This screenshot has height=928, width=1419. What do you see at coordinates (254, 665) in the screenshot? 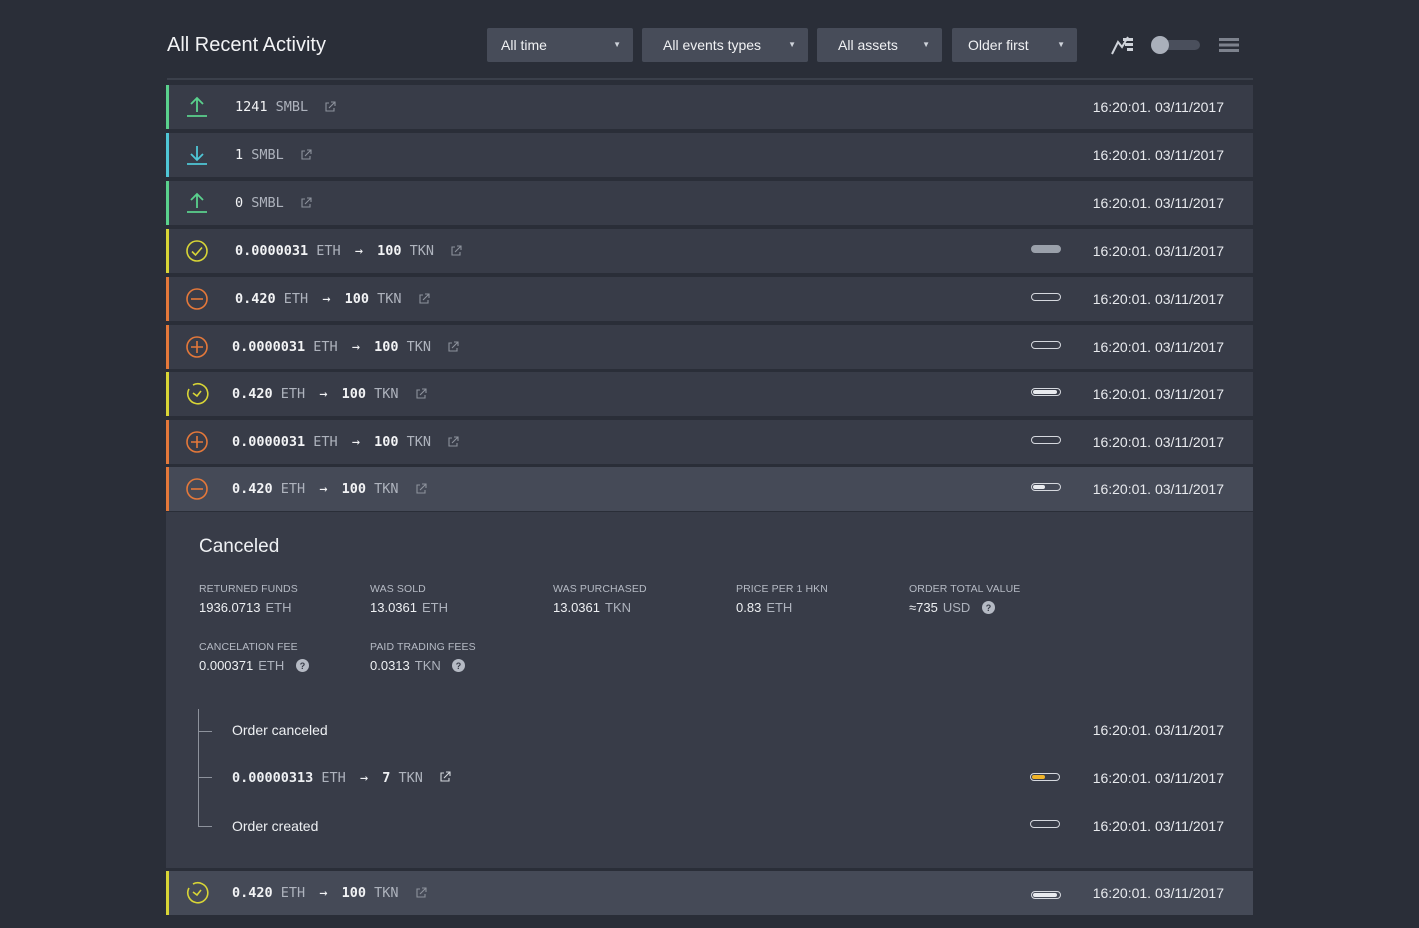
I see `cancelation-fee-value: 0.000371 ETH ?` at bounding box center [254, 665].